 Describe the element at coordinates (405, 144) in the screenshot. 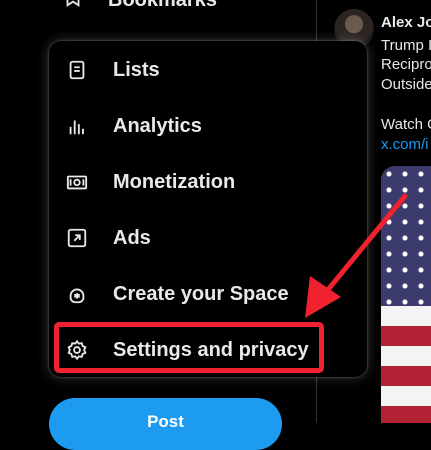

I see `tweet-link: x.com/i` at that location.